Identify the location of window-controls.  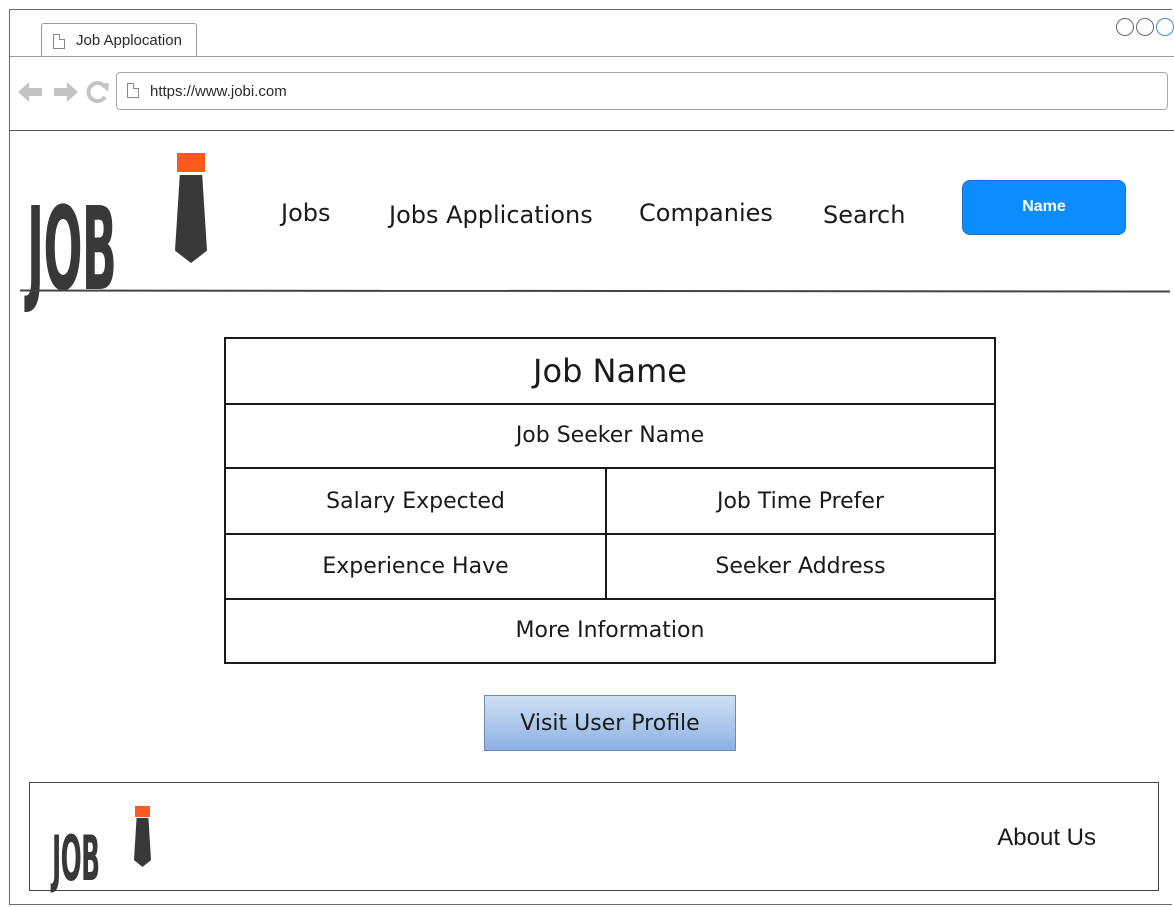
(1145, 27).